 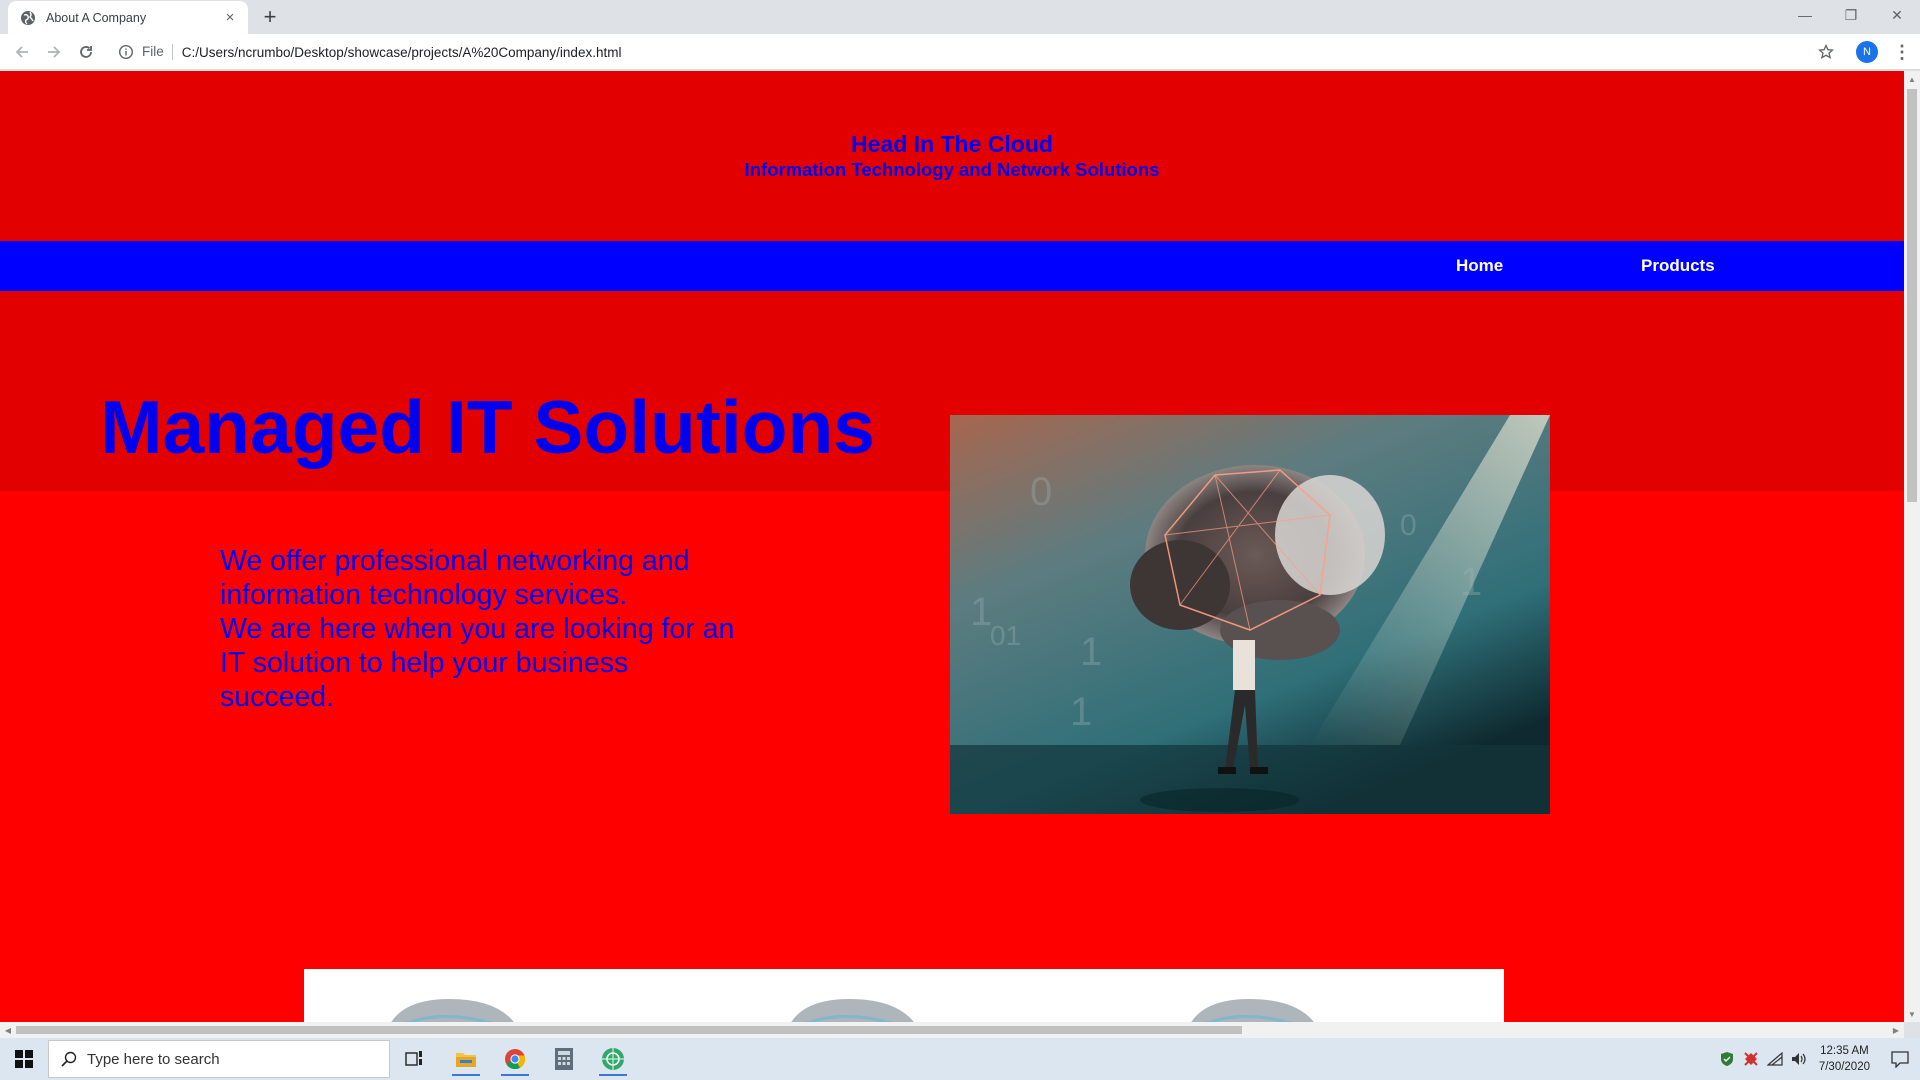 What do you see at coordinates (1844, 1059) in the screenshot?
I see `taskbar-clock: 12:35 AM 7/30/2020` at bounding box center [1844, 1059].